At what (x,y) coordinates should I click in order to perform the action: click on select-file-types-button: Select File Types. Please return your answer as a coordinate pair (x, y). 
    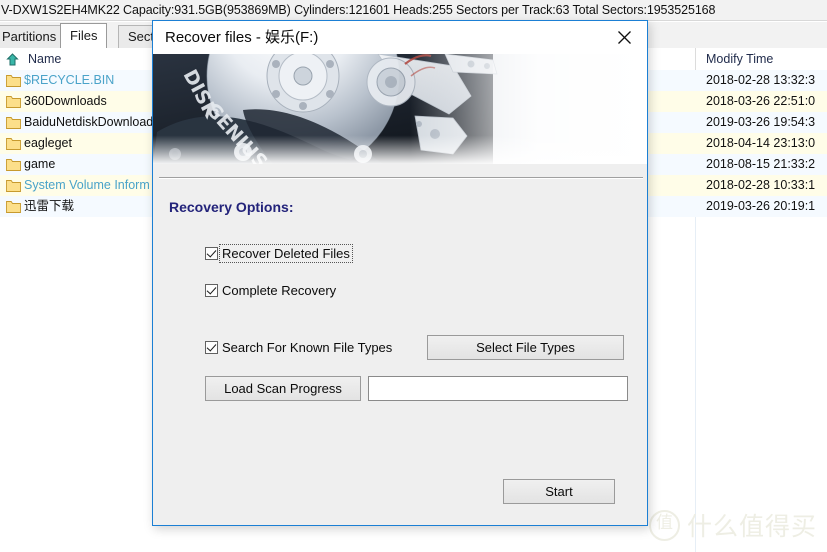
    Looking at the image, I should click on (525, 347).